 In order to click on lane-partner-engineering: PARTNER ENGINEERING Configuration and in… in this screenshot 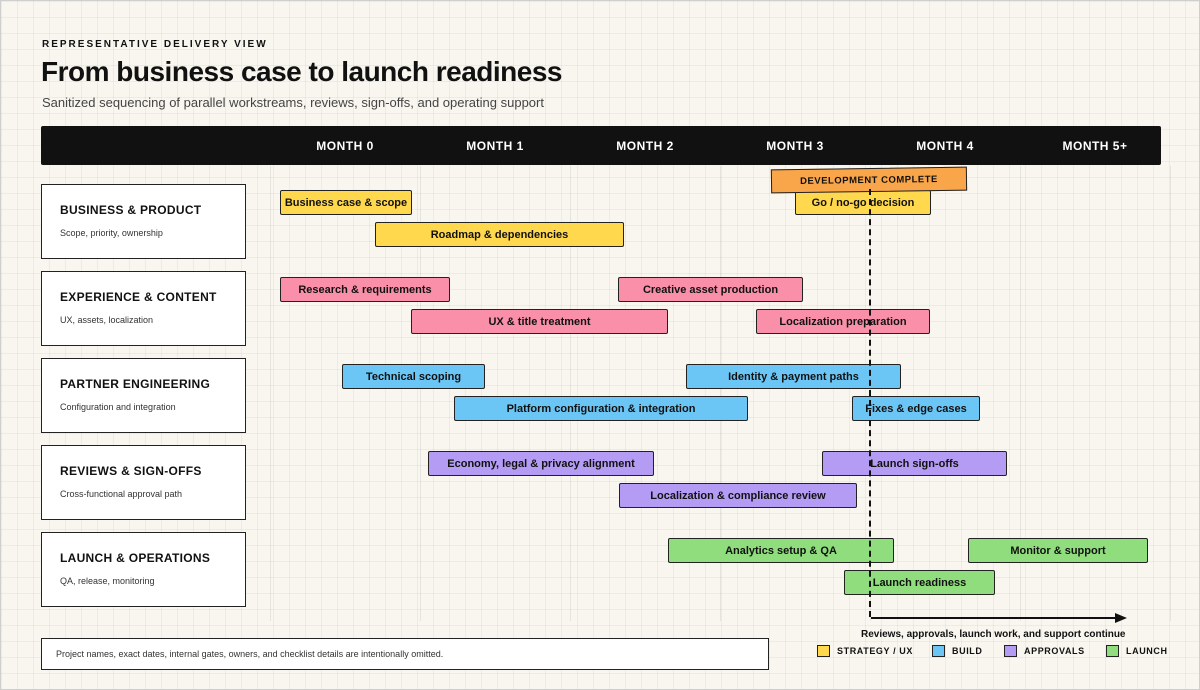, I will do `click(143, 395)`.